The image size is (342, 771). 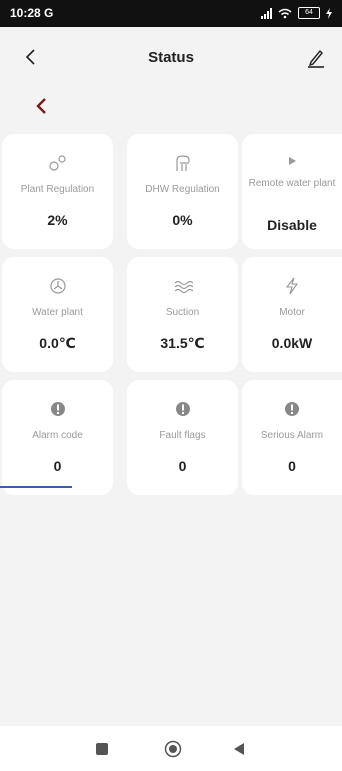 I want to click on top-bar: Status, so click(x=171, y=58).